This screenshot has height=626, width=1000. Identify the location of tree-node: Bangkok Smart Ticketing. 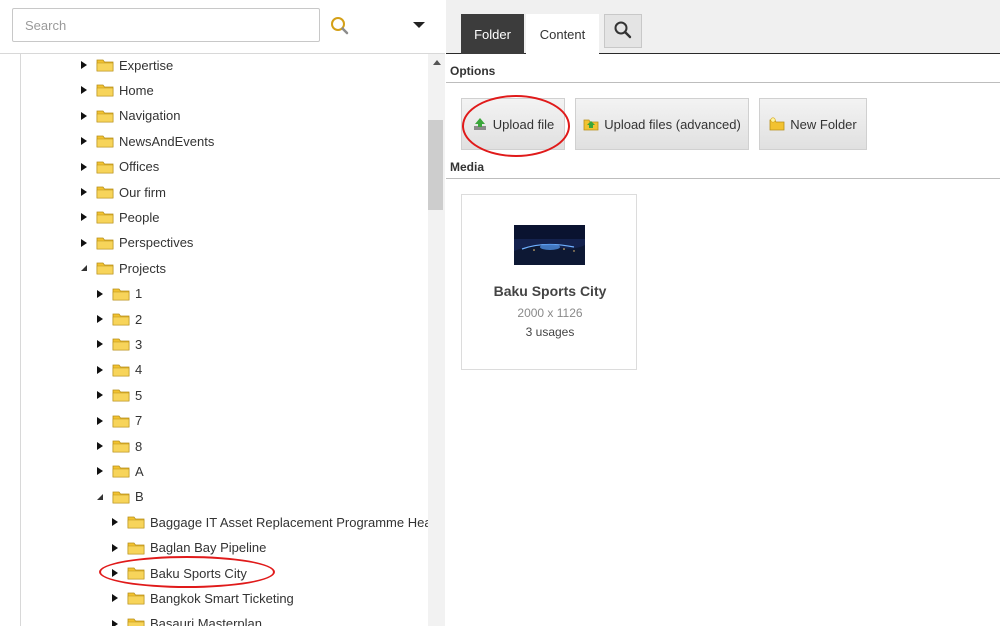
(201, 598).